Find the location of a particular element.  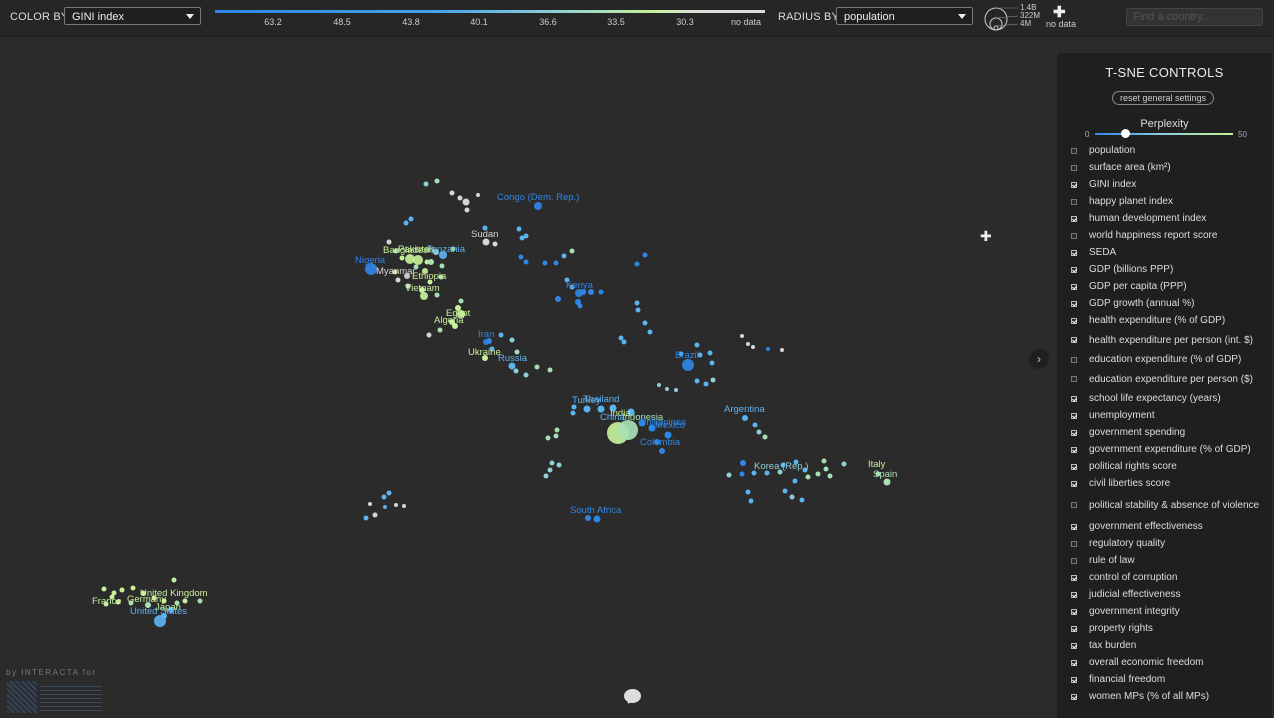

feature-checkbox-row: government integrity is located at coordinates (1164, 611).